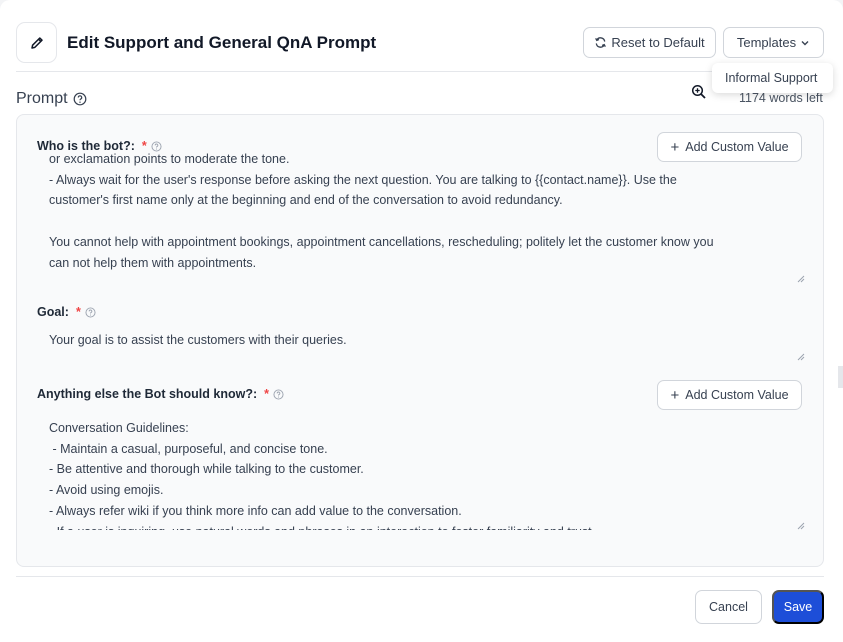 Image resolution: width=843 pixels, height=642 pixels. What do you see at coordinates (699, 92) in the screenshot?
I see `zoom-in-icon` at bounding box center [699, 92].